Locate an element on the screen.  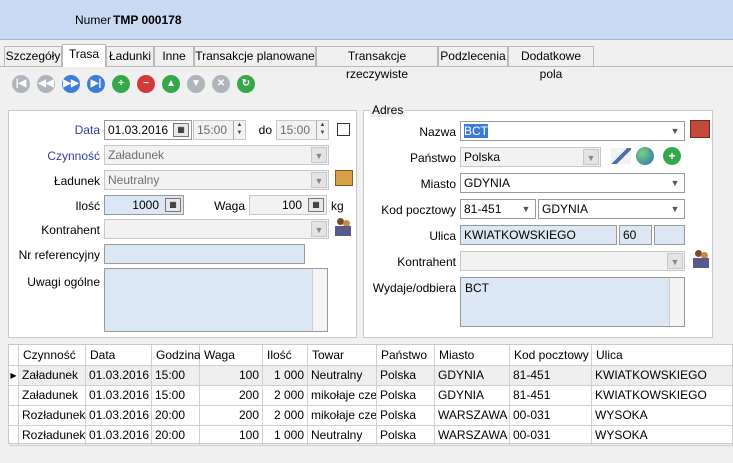
first-icon: |◀ is located at coordinates (21, 84).